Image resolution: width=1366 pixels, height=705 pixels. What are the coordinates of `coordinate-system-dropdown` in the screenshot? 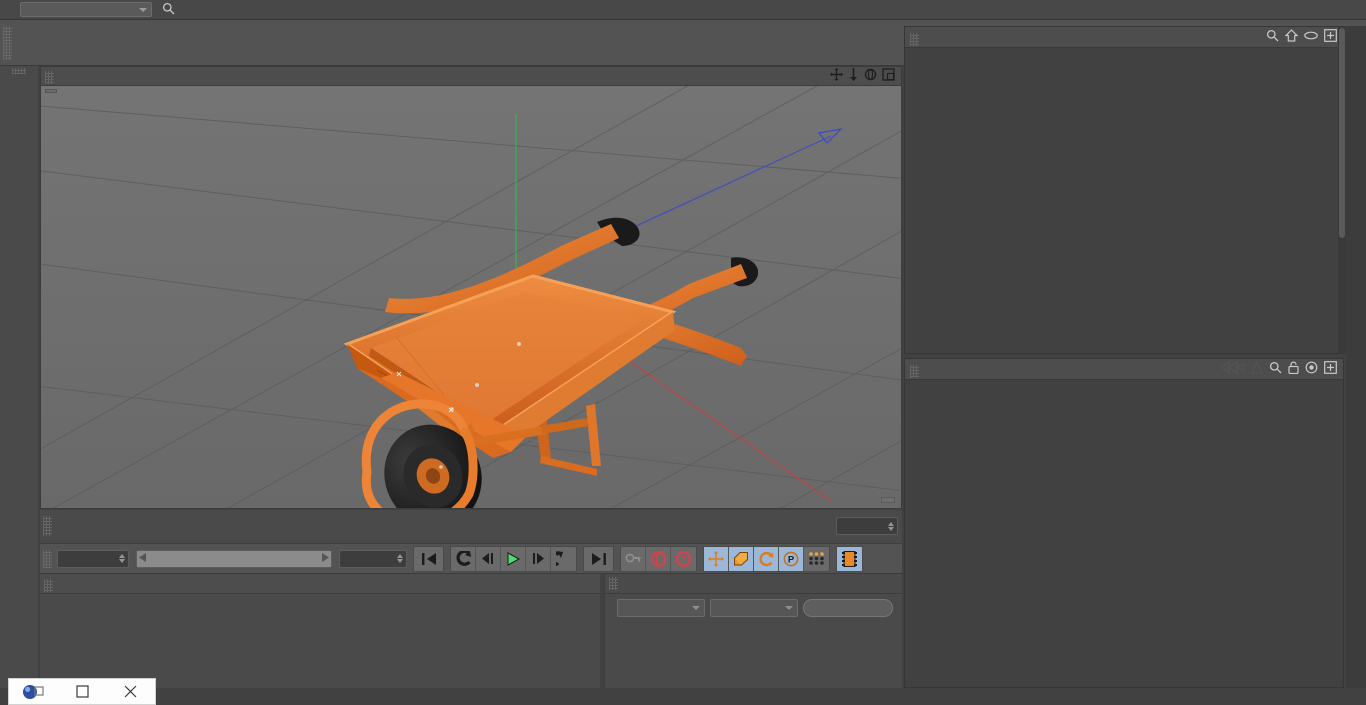 It's located at (661, 608).